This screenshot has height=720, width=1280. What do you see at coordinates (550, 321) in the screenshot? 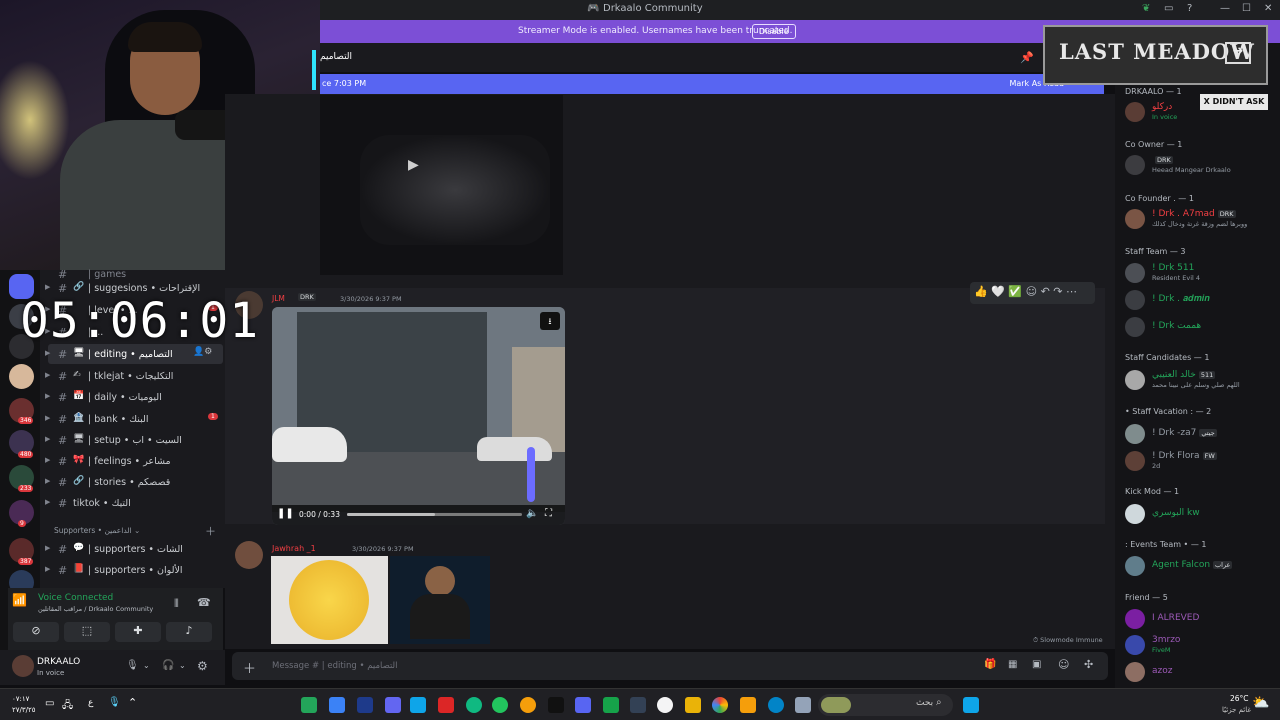
I see `download-icon: ⭳` at bounding box center [550, 321].